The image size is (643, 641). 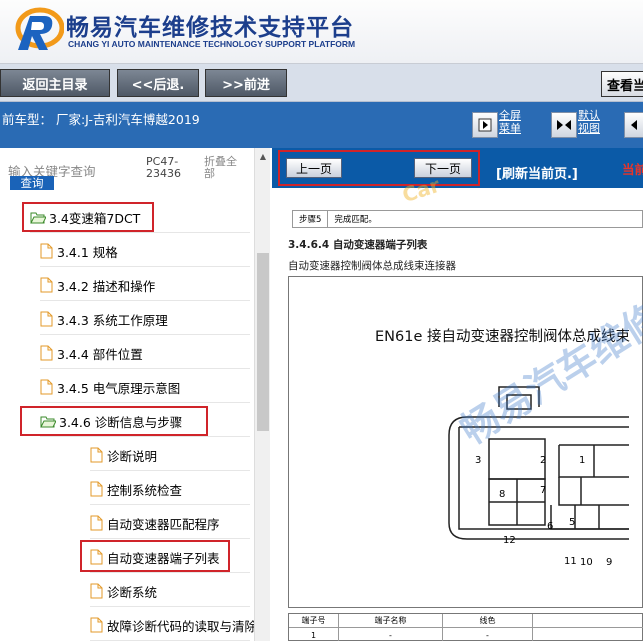 I want to click on more-tool-icon, so click(x=633, y=125).